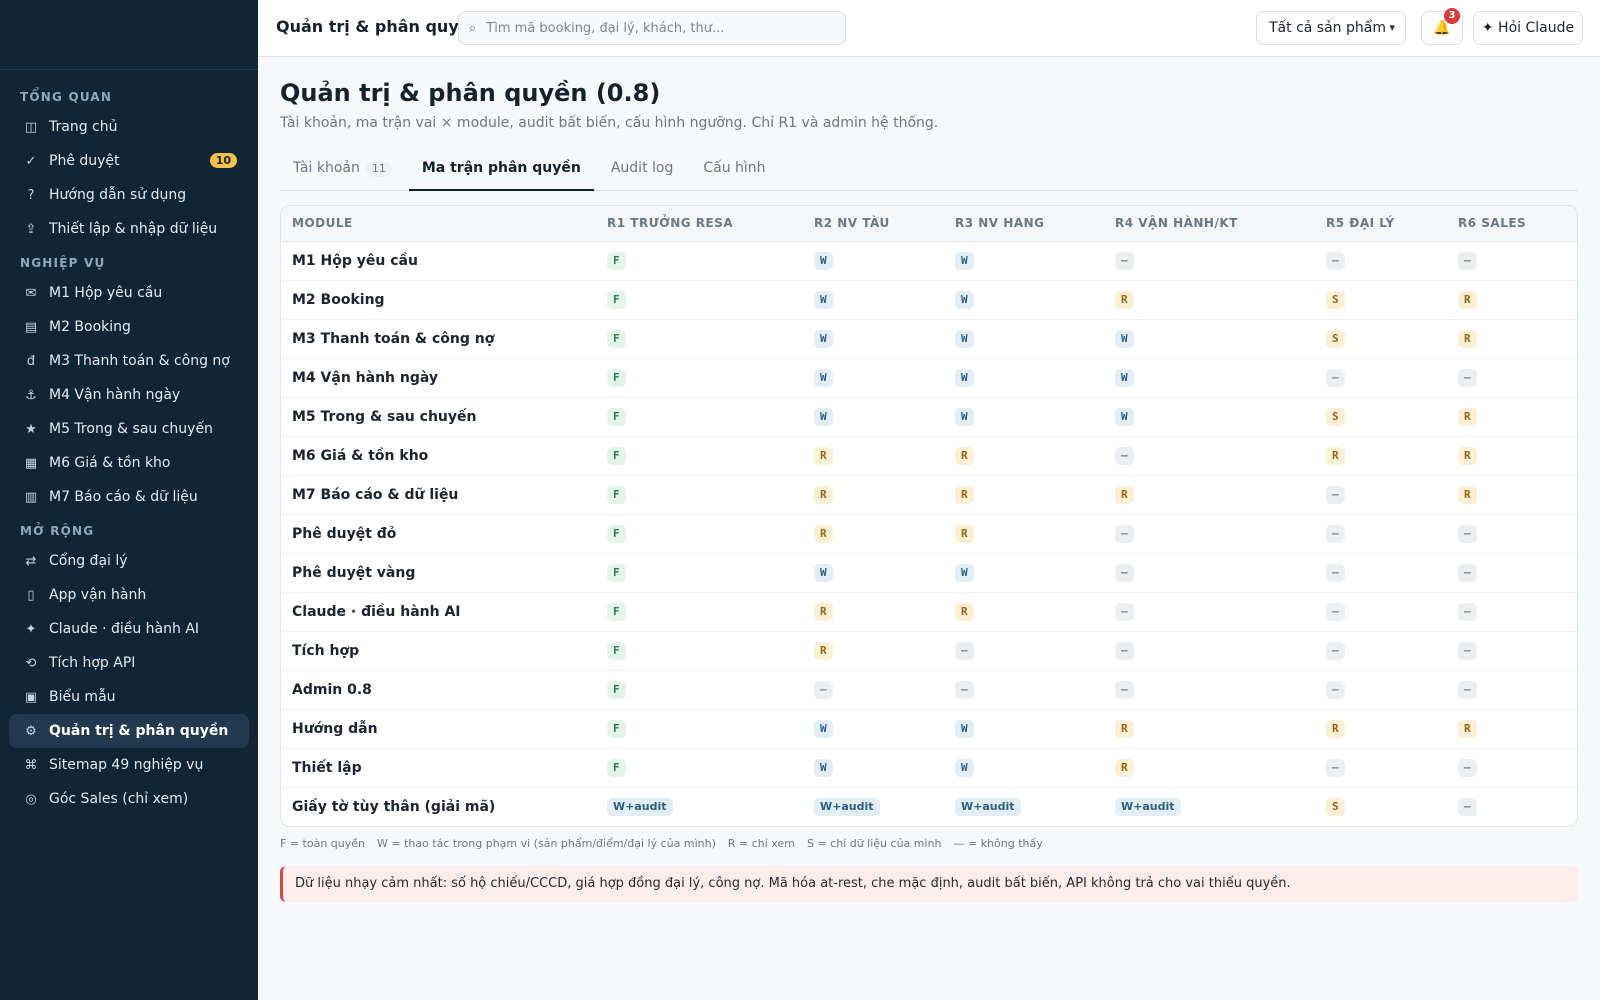 The image size is (1600, 1000). Describe the element at coordinates (123, 497) in the screenshot. I see `sidebar-item-label: M7 Báo cáo & dữ liệu` at that location.